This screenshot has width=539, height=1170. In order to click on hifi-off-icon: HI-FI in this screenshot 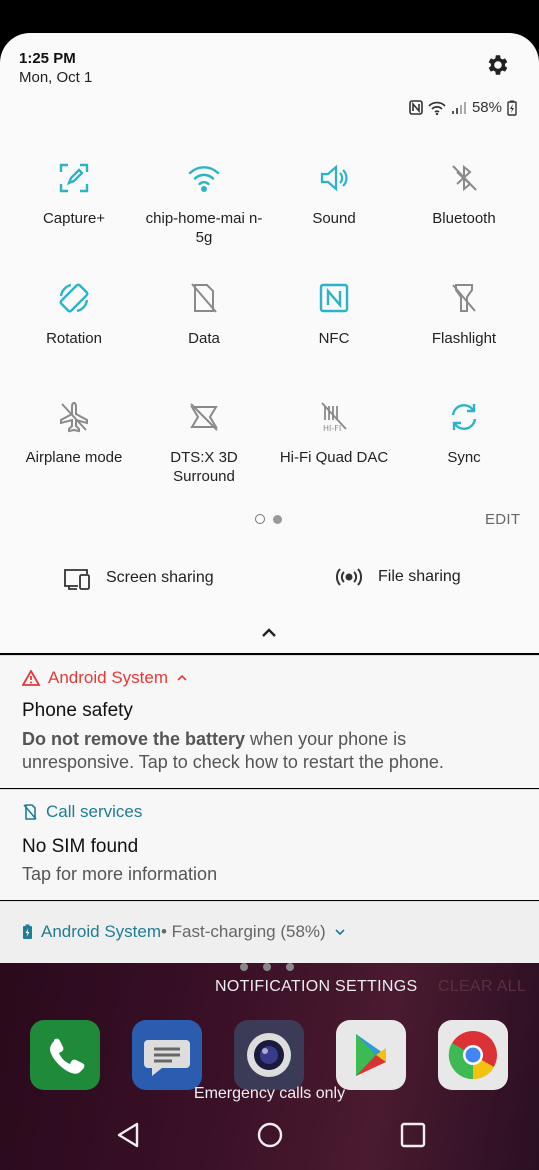, I will do `click(334, 417)`.